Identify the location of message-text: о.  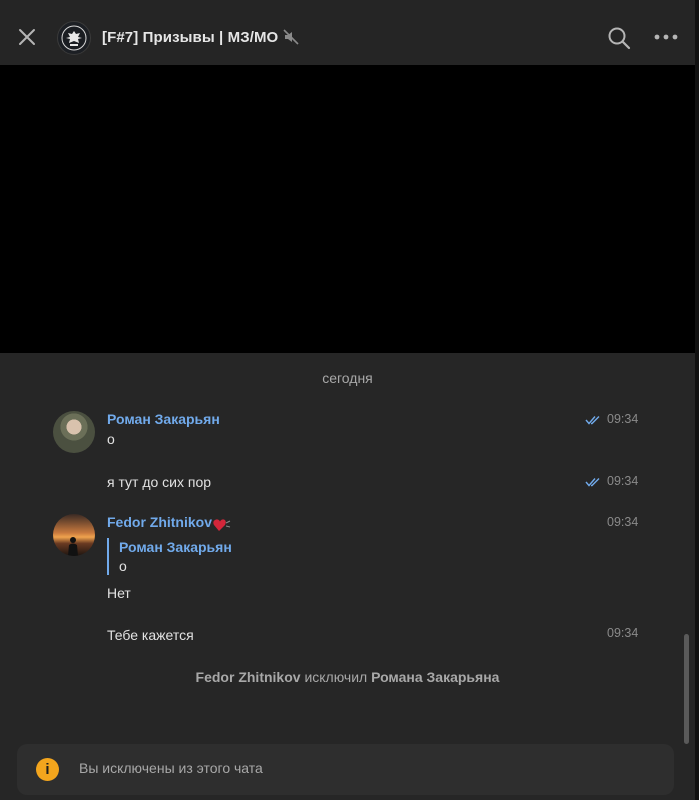
(111, 439).